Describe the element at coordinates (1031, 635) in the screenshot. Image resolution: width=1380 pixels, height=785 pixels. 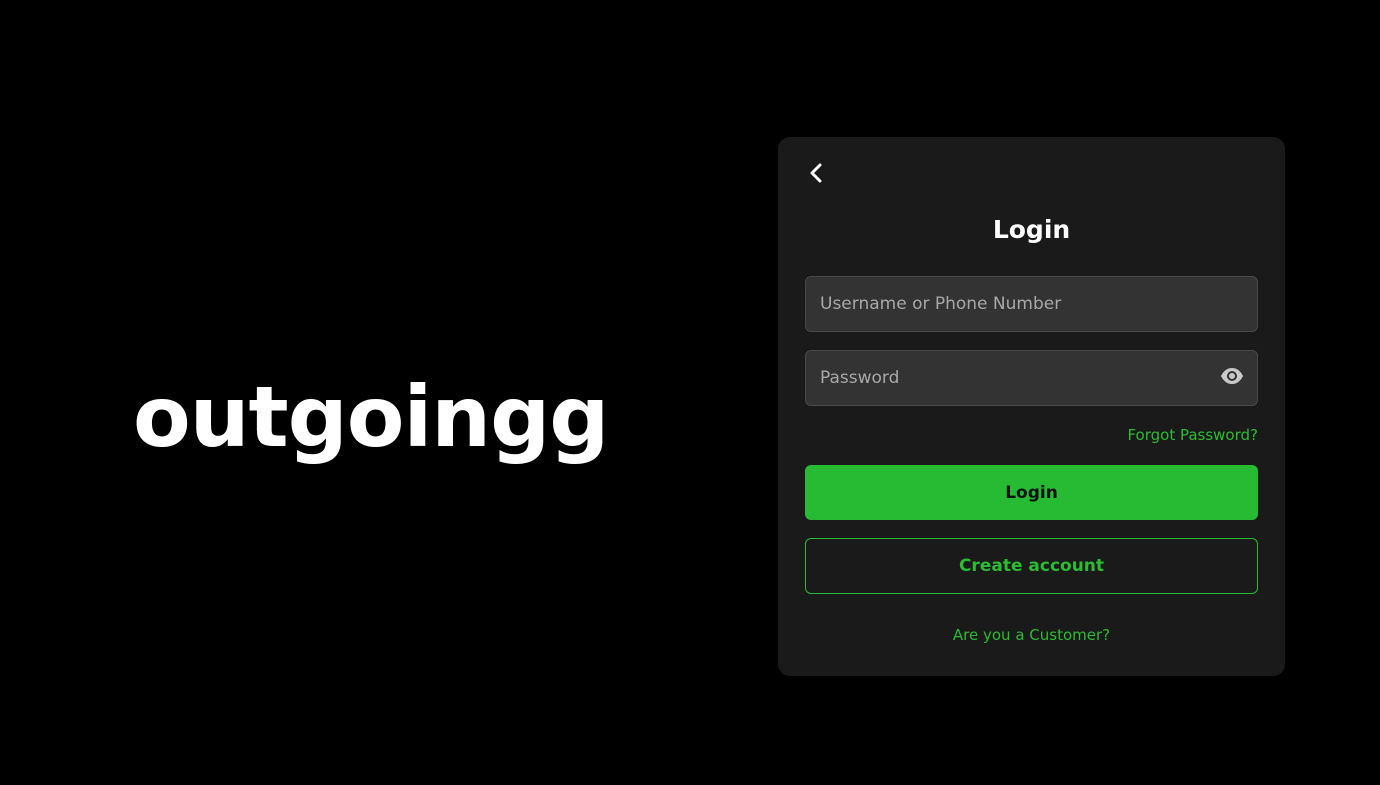
I see `customer-link: Are you a Customer?` at that location.